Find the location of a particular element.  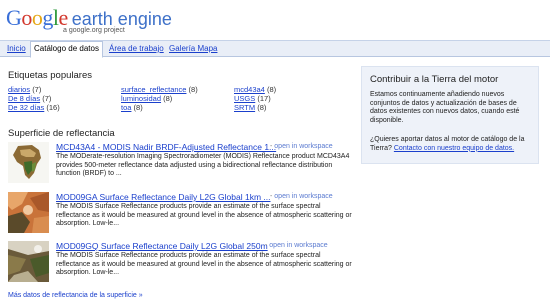

tag-item: surface_reflectance (8) is located at coordinates (159, 89).